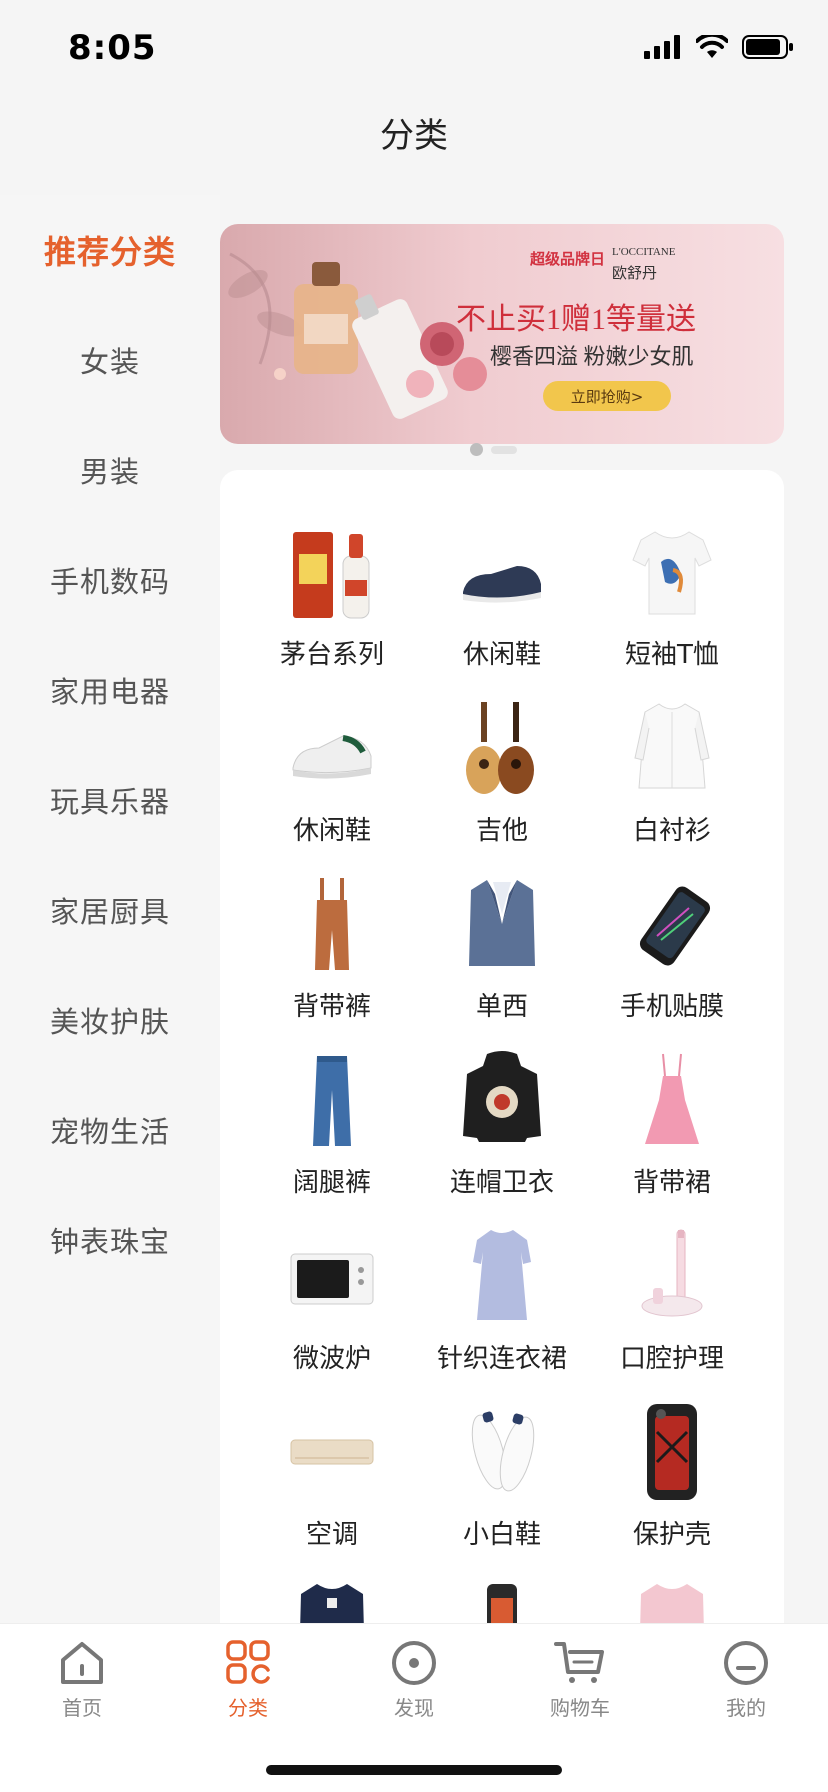 The height and width of the screenshot is (1792, 828). I want to click on banner-campaign-logo: 超级品牌日, so click(568, 259).